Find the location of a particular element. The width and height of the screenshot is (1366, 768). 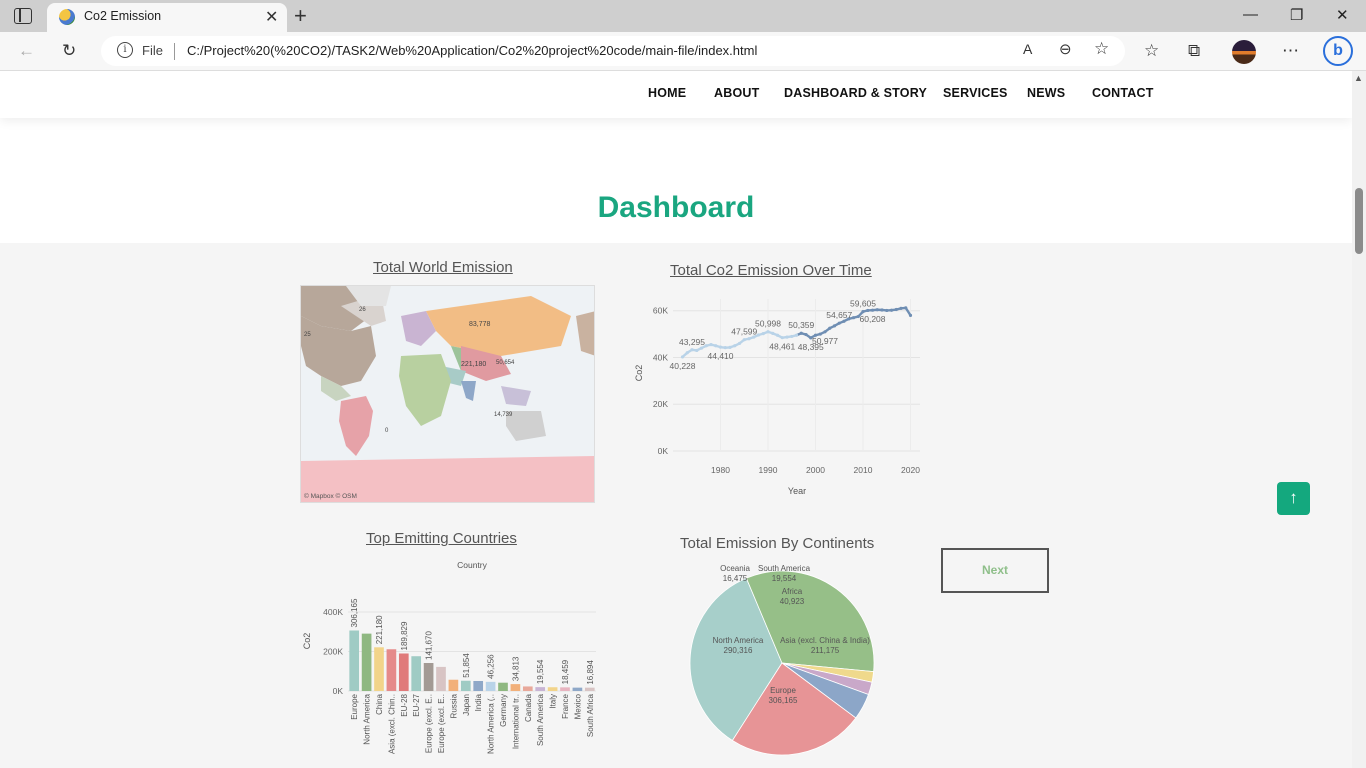

map-label: 25 is located at coordinates (307, 335).